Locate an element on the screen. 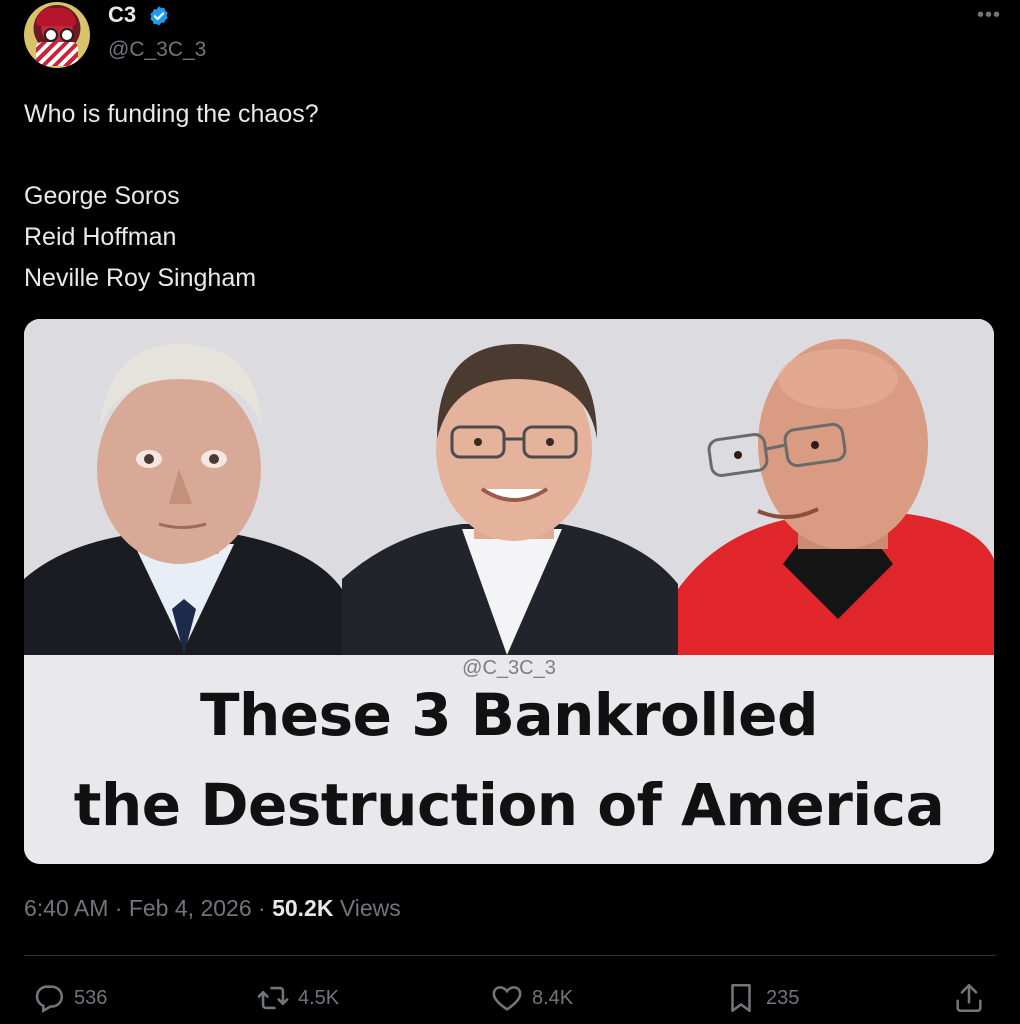 The image size is (1020, 1024). bookmark-button: 235 is located at coordinates (761, 998).